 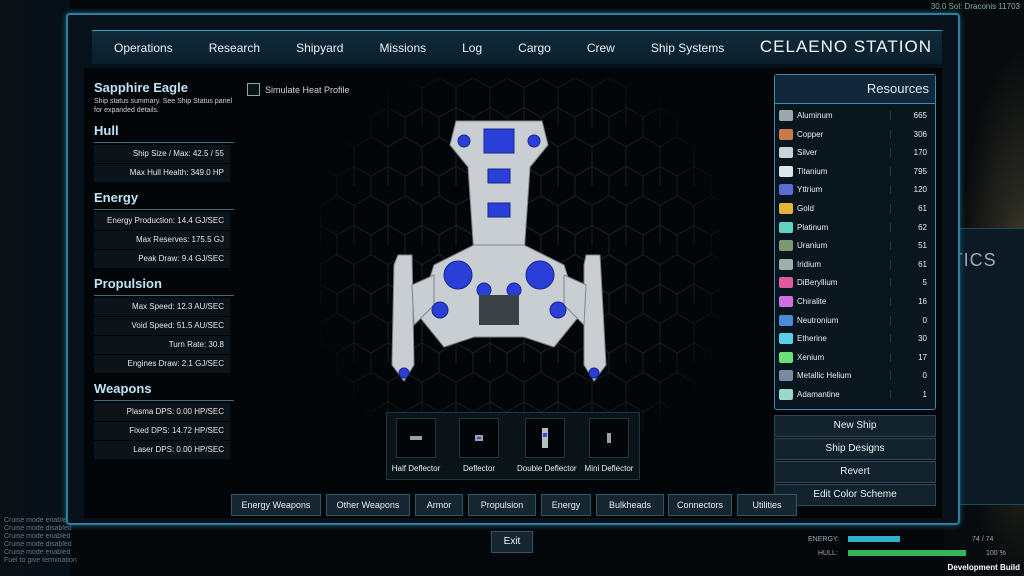 What do you see at coordinates (368, 505) in the screenshot?
I see `category-other-weapons: Other Weapons` at bounding box center [368, 505].